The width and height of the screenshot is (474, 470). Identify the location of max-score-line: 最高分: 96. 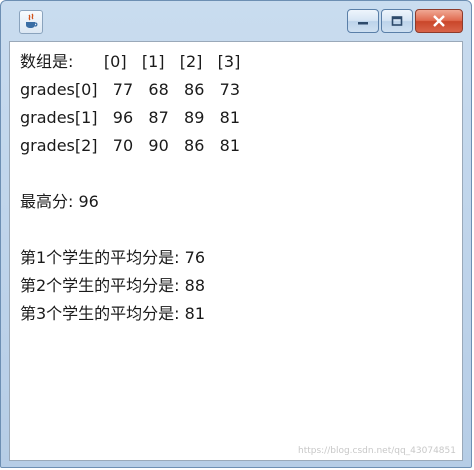
(59, 201).